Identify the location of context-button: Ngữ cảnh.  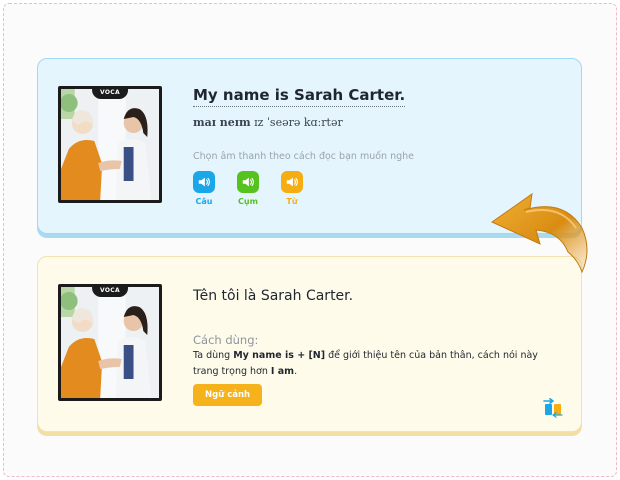
(228, 395).